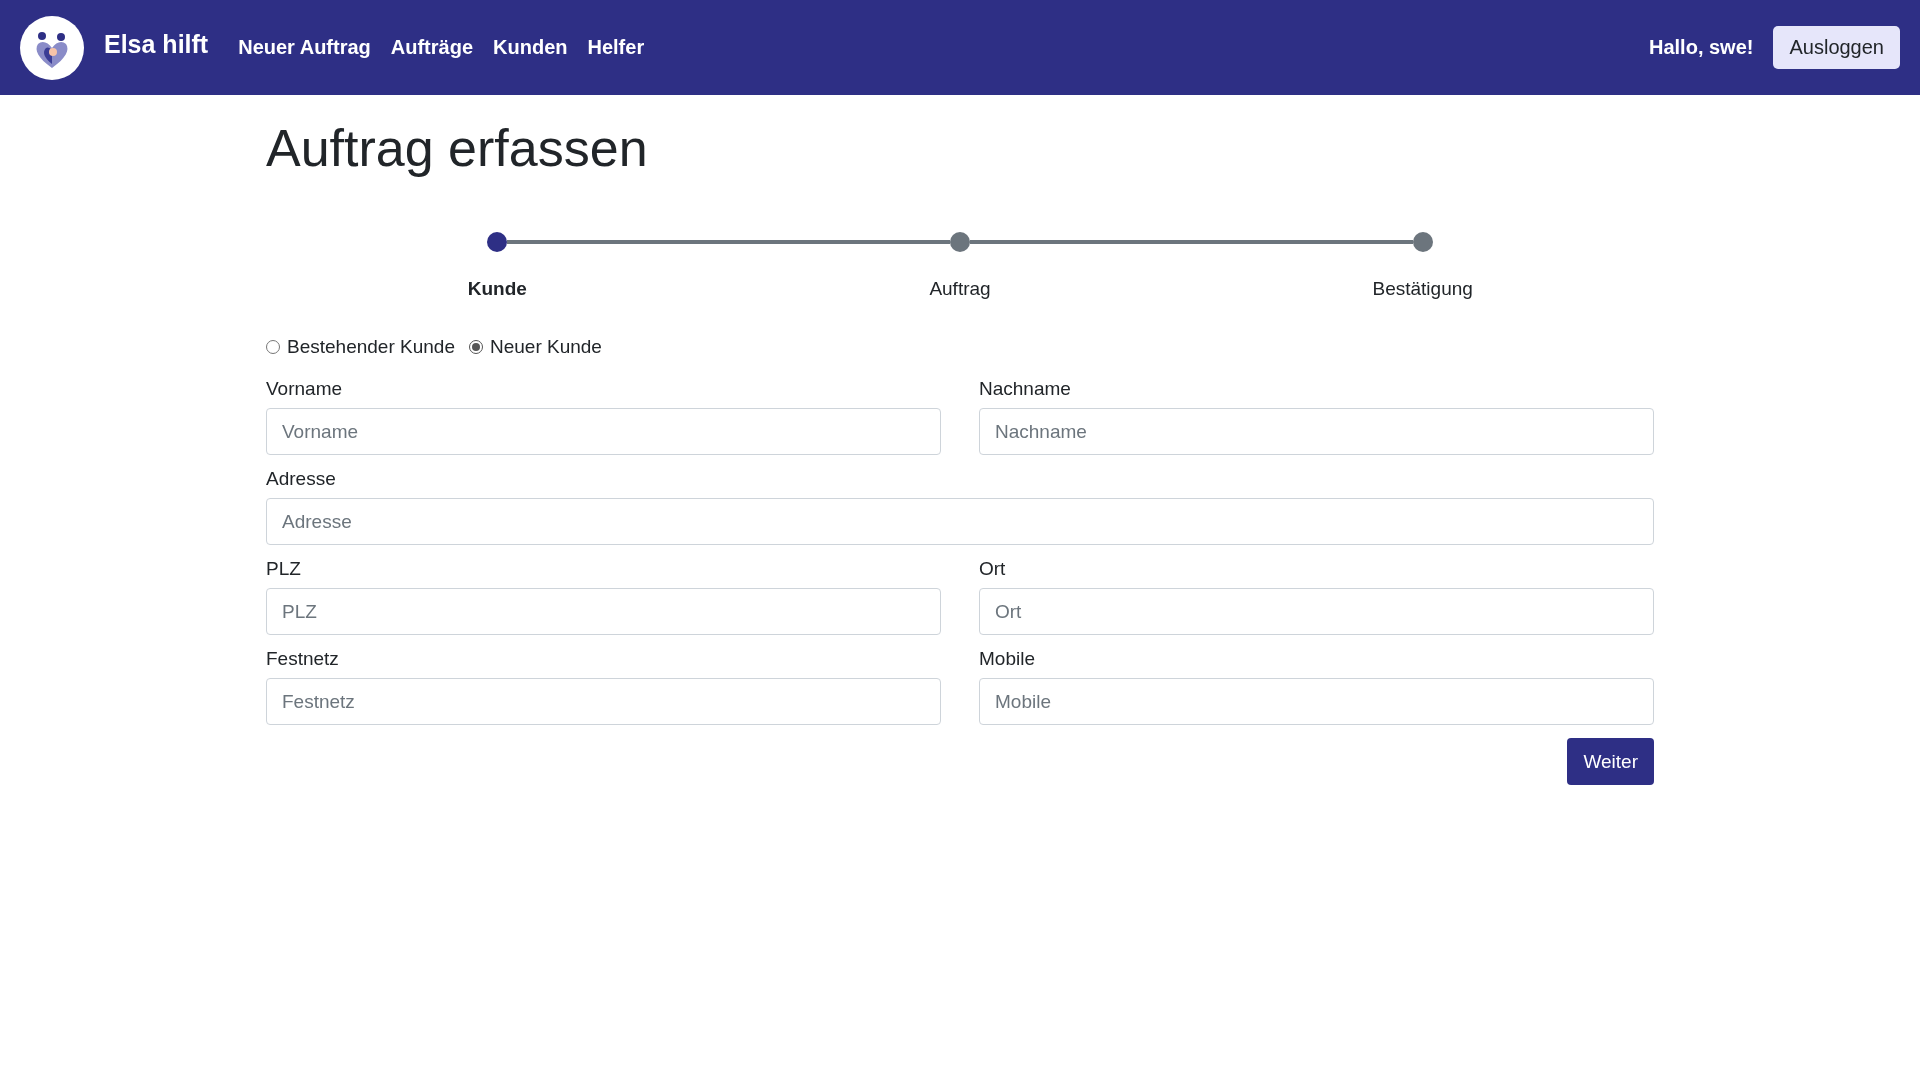  I want to click on input-field: Nachname, so click(1316, 432).